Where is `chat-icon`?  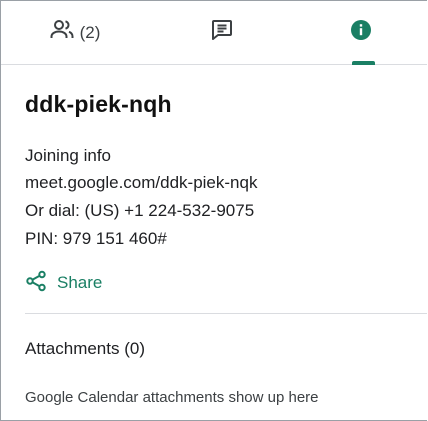 chat-icon is located at coordinates (222, 32).